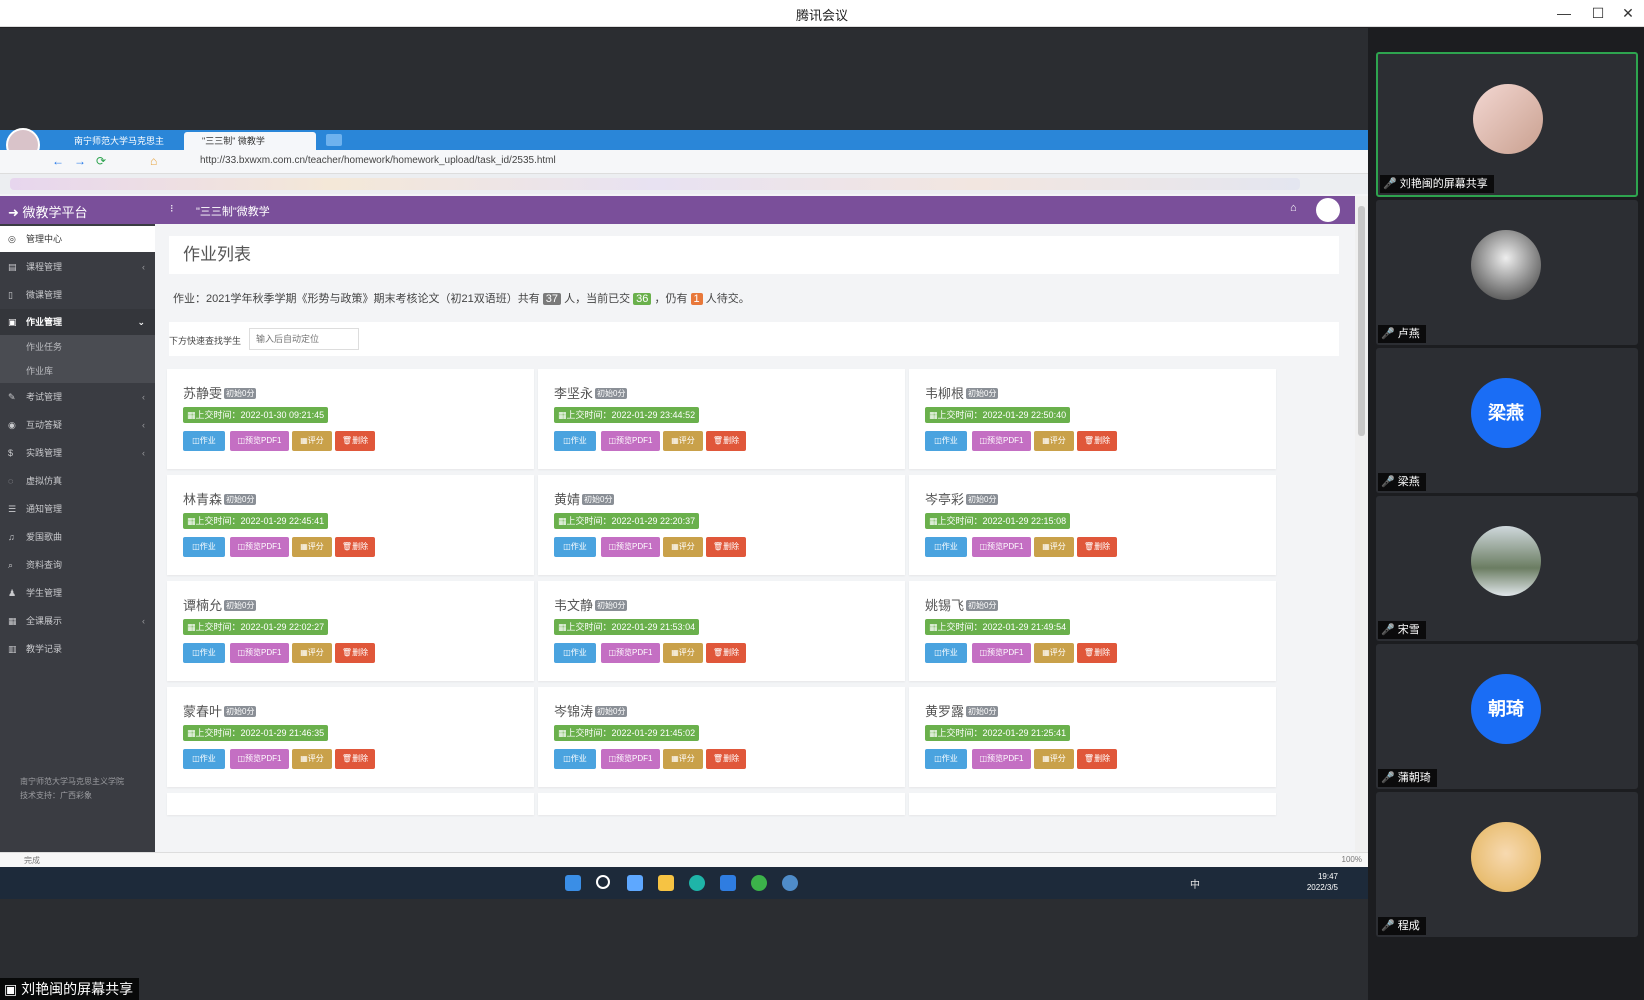  What do you see at coordinates (1507, 420) in the screenshot?
I see `participant-tile: 梁燕 🎤 梁燕` at bounding box center [1507, 420].